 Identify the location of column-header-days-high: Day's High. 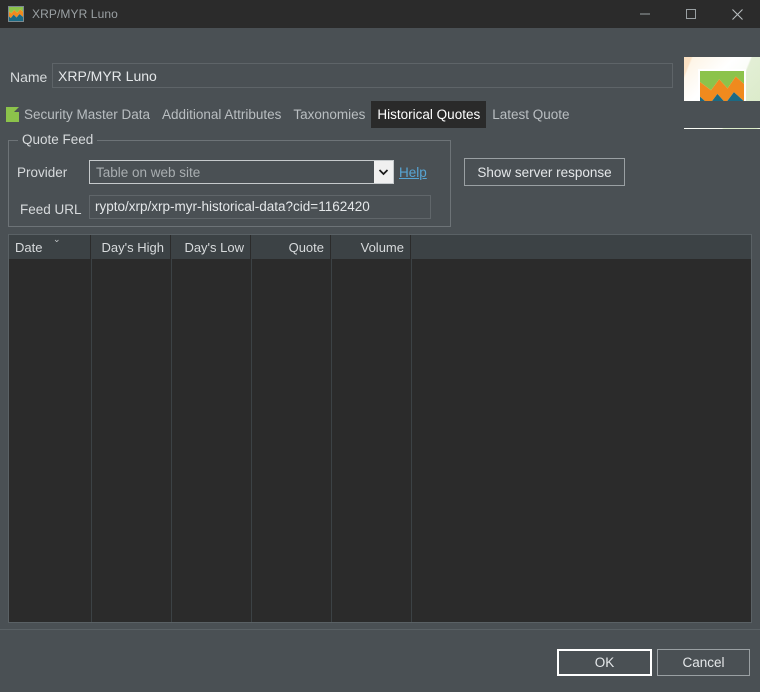
(131, 247).